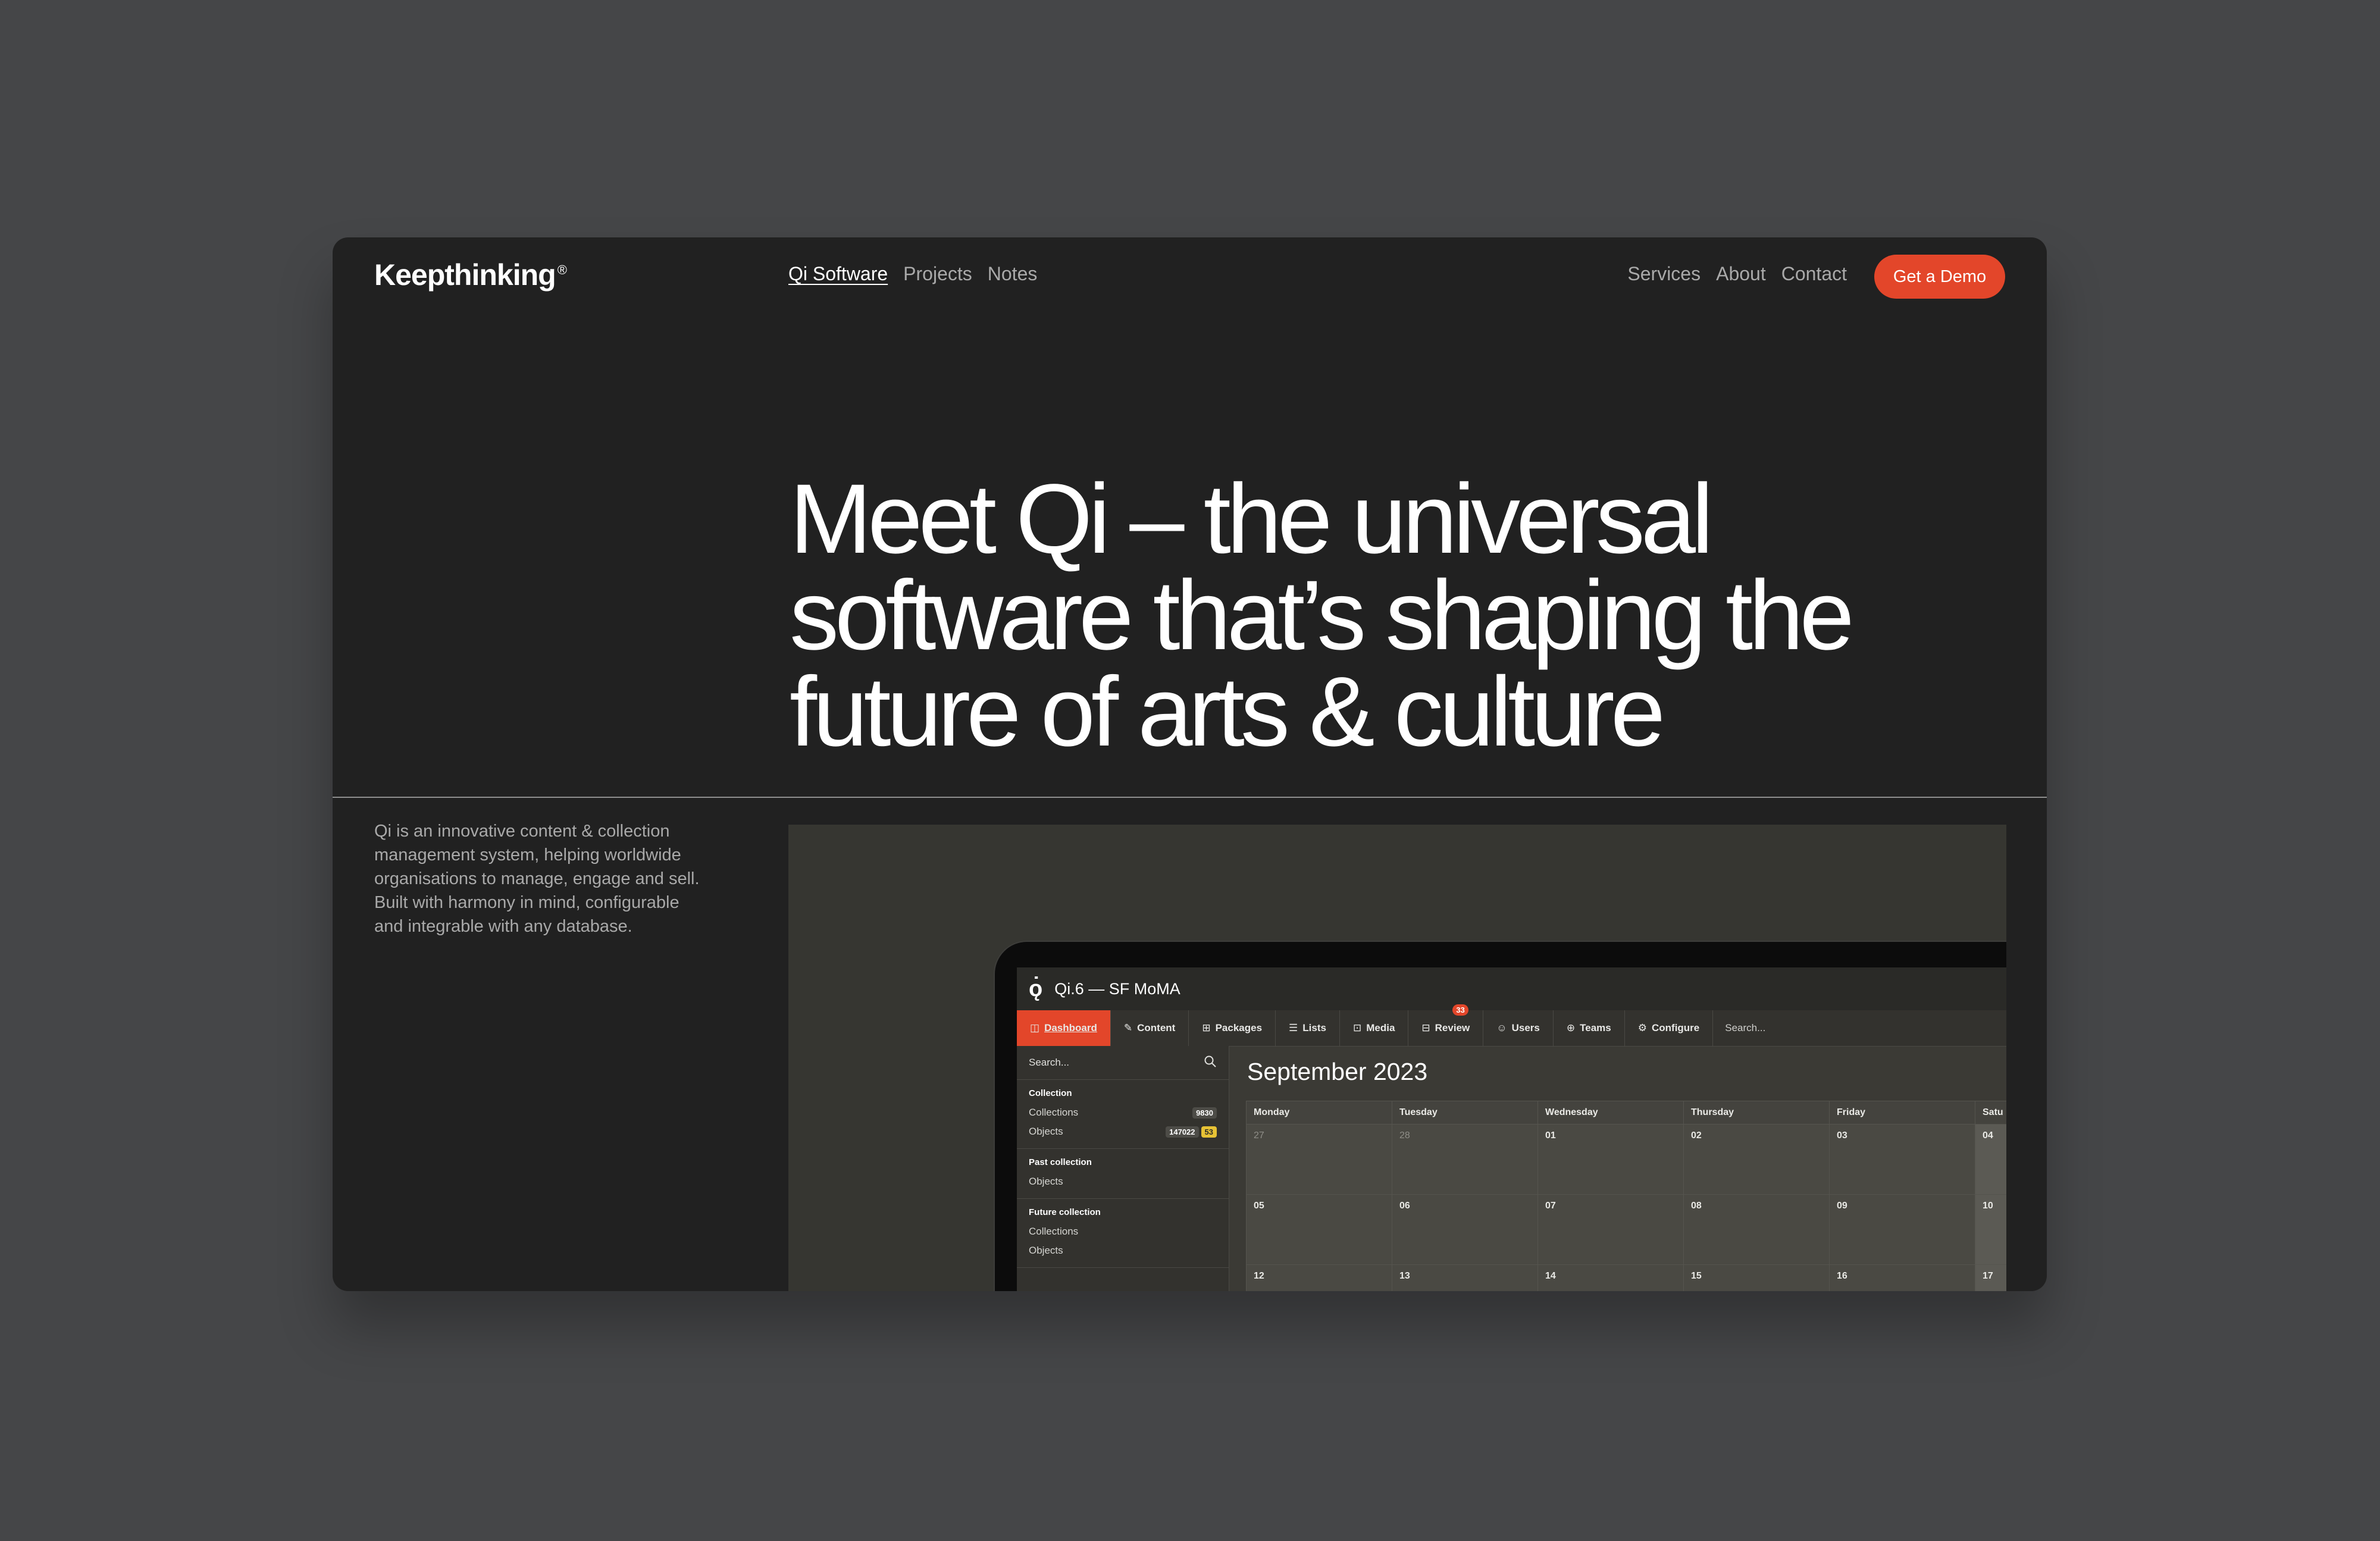 This screenshot has width=2380, height=1541. I want to click on site-logo: Keepthinking ®, so click(470, 275).